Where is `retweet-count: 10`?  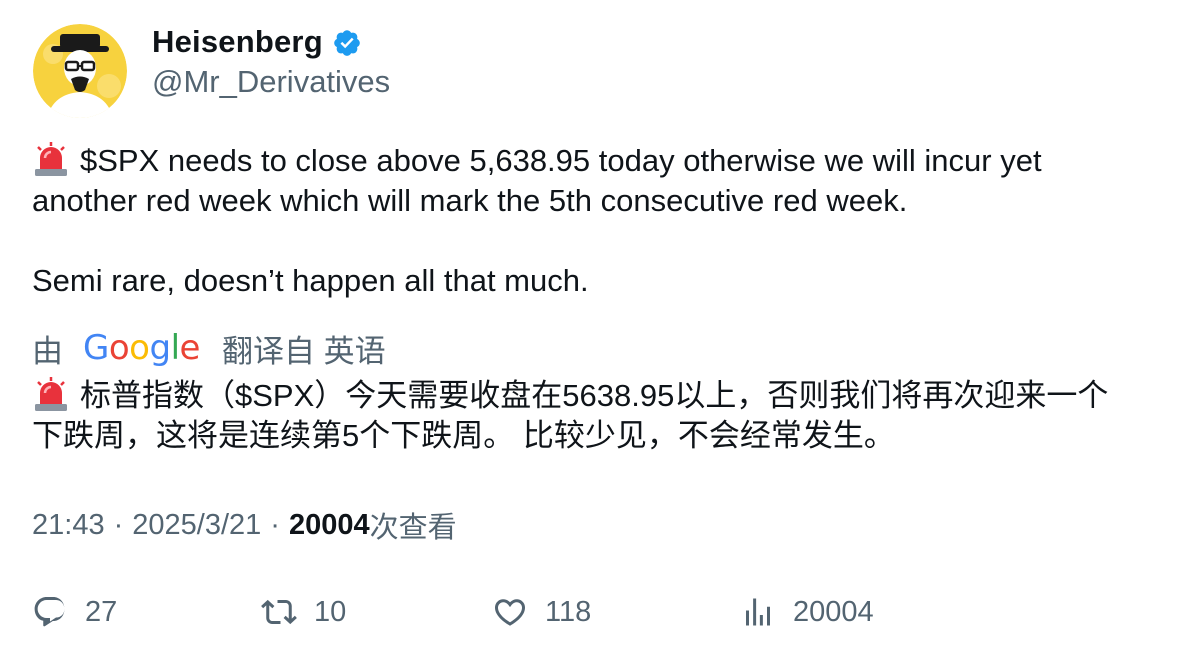
retweet-count: 10 is located at coordinates (330, 611).